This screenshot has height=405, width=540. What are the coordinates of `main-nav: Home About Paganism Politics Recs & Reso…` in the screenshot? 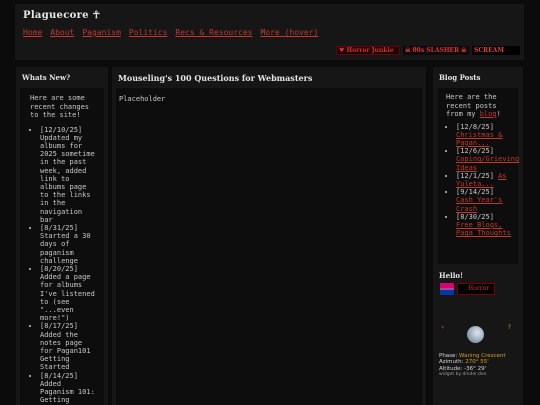 It's located at (170, 32).